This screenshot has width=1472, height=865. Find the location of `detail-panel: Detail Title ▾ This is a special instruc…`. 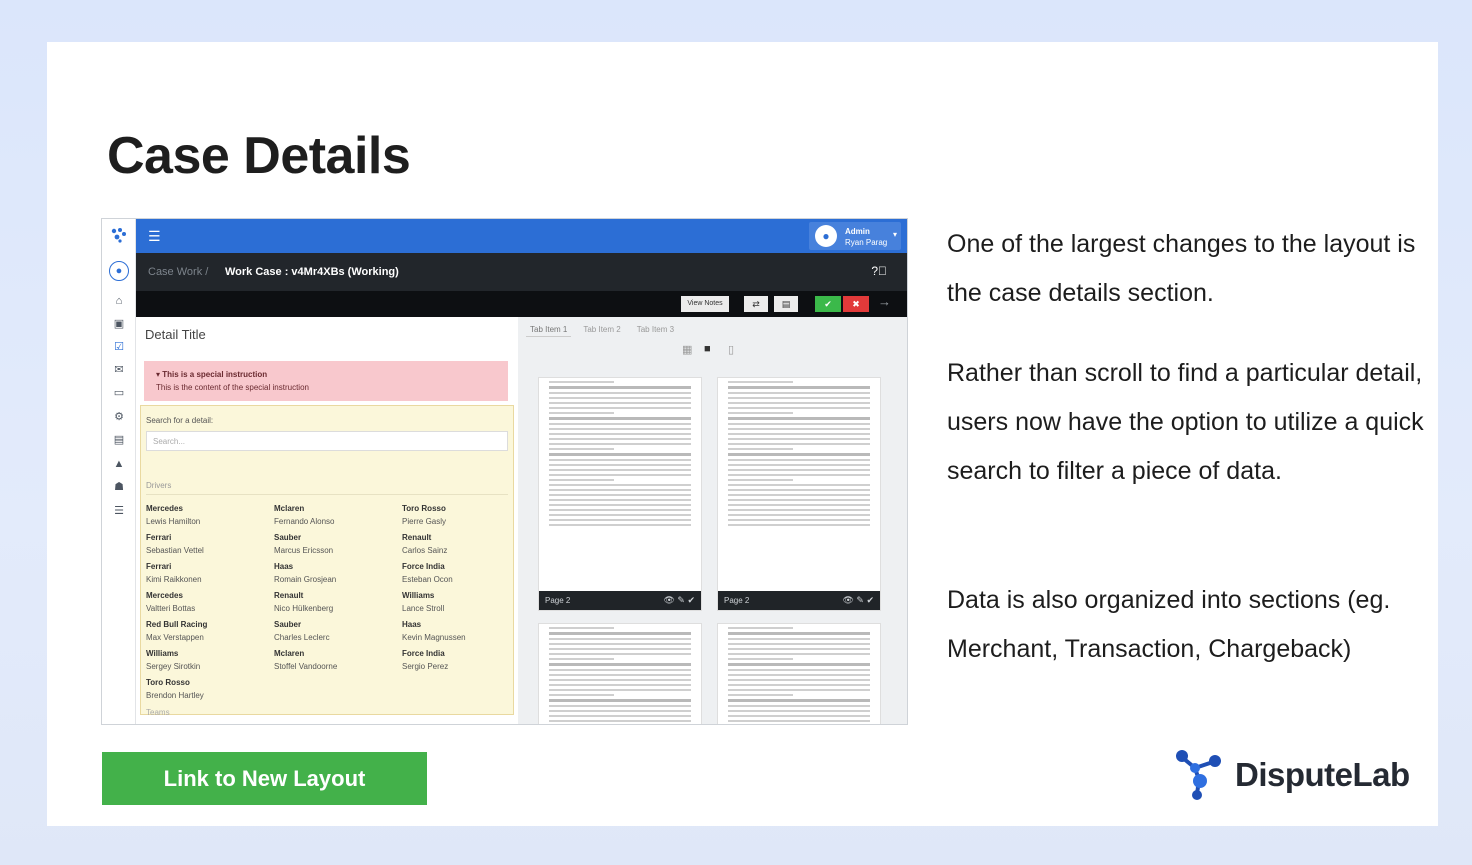

detail-panel: Detail Title ▾ This is a special instruc… is located at coordinates (327, 520).